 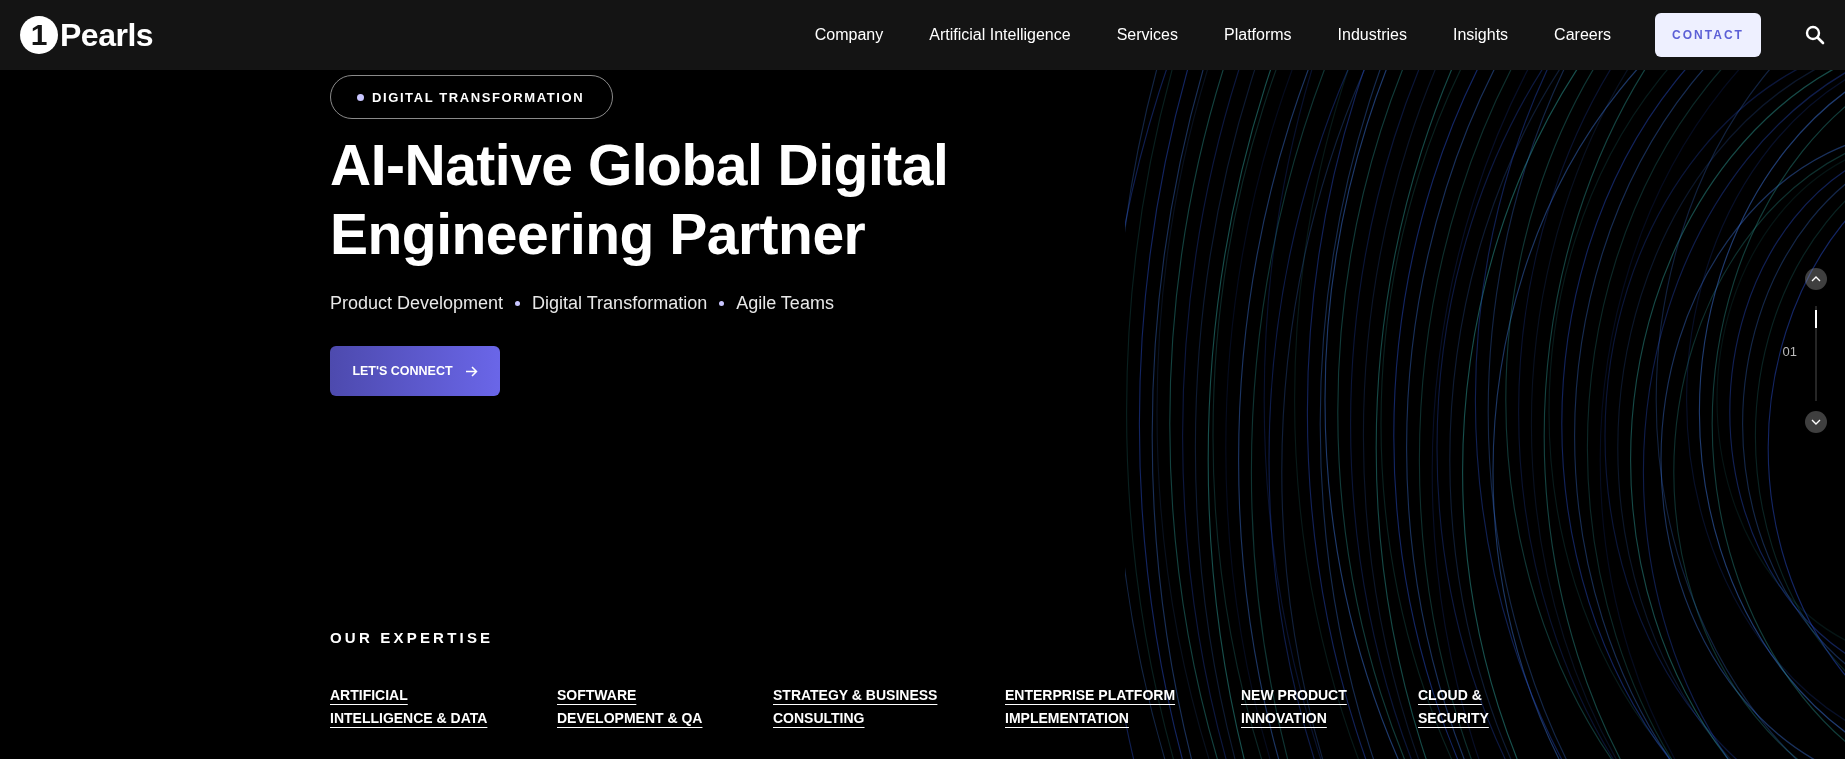 What do you see at coordinates (415, 371) in the screenshot?
I see `connect-button: LET'S CONNECT` at bounding box center [415, 371].